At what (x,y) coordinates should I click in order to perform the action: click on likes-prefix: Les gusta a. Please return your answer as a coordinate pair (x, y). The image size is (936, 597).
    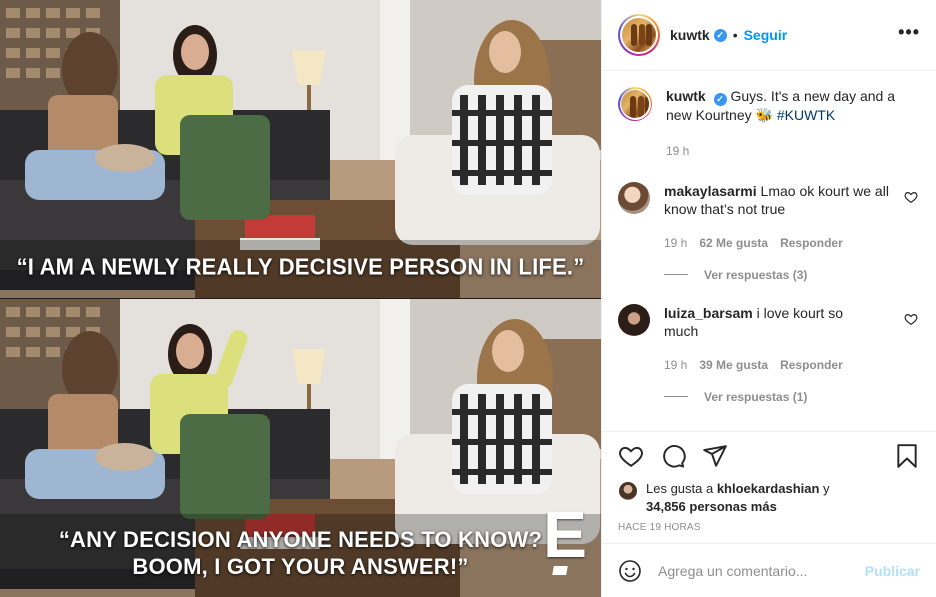
    Looking at the image, I should click on (681, 488).